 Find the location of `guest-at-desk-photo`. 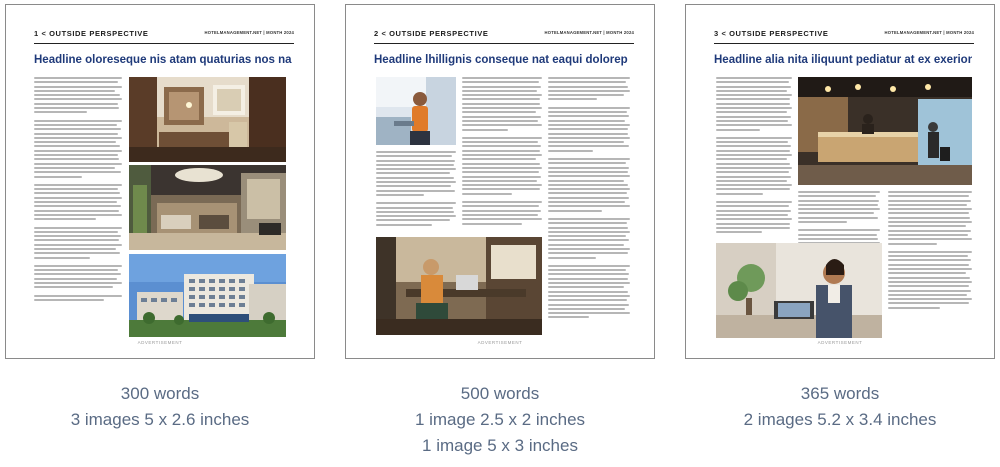

guest-at-desk-photo is located at coordinates (459, 286).